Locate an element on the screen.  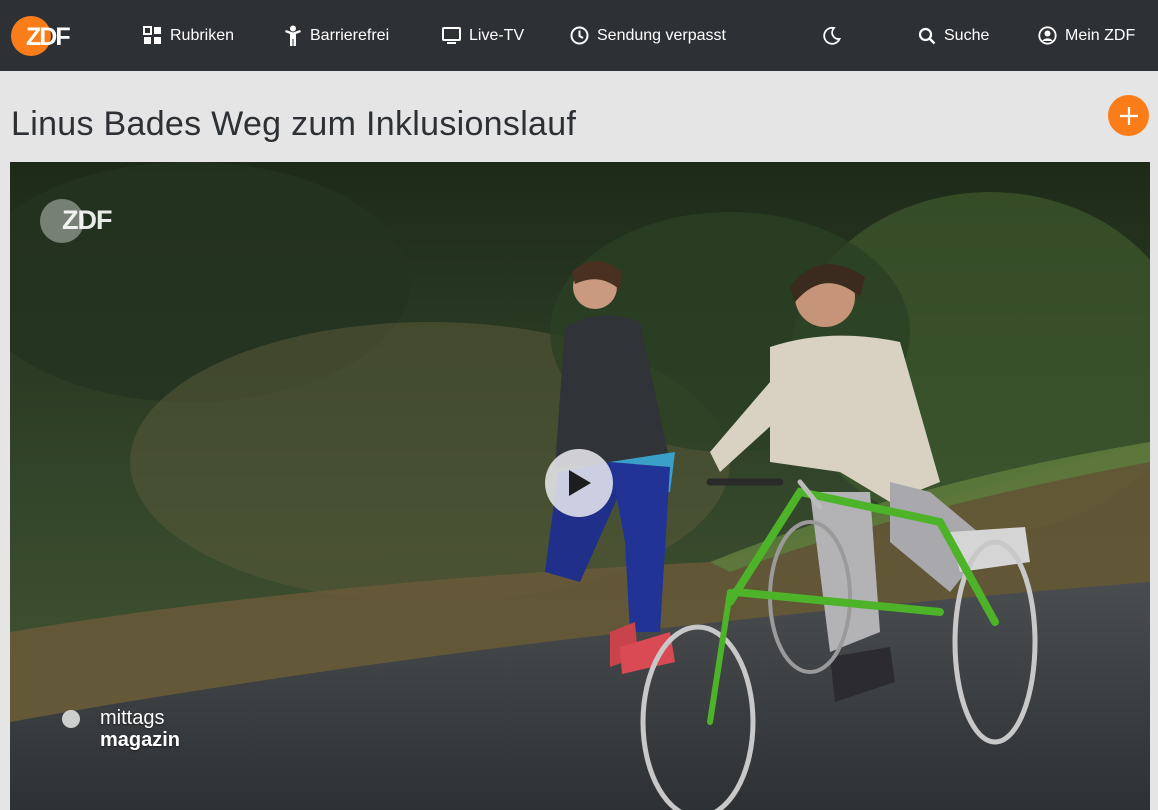
nav-suche: Suche is located at coordinates (953, 35).